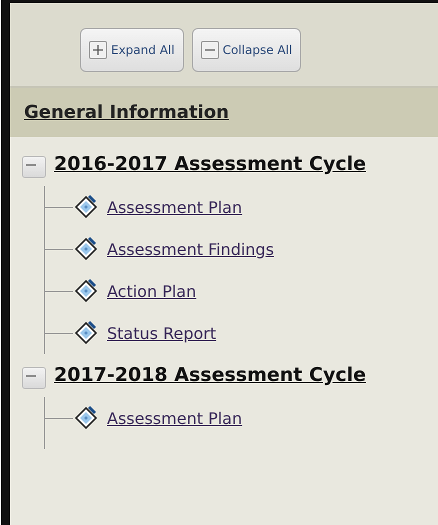 The width and height of the screenshot is (438, 525). Describe the element at coordinates (151, 291) in the screenshot. I see `report-link: Action Plan` at that location.